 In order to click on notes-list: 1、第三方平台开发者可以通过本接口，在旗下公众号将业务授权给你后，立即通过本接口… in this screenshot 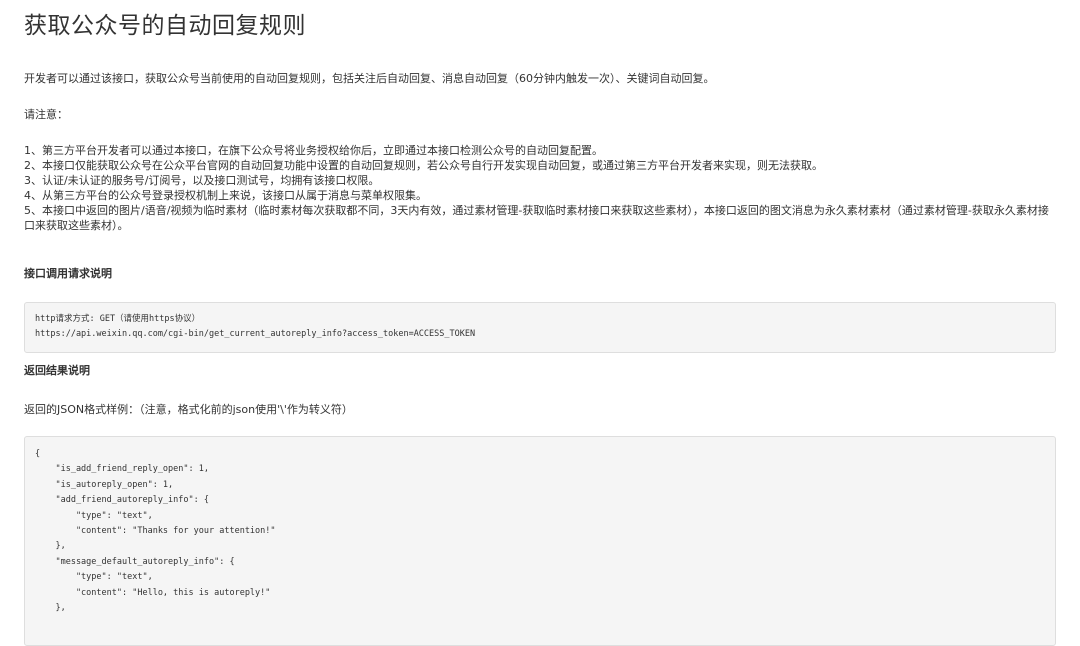, I will do `click(540, 188)`.